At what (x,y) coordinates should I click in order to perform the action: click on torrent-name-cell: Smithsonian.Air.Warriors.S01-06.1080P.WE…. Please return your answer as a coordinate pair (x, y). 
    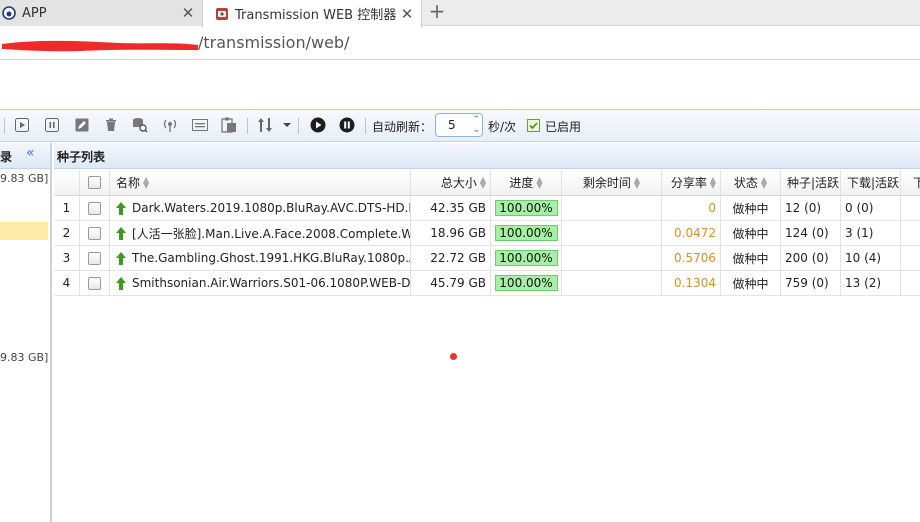
    Looking at the image, I should click on (260, 283).